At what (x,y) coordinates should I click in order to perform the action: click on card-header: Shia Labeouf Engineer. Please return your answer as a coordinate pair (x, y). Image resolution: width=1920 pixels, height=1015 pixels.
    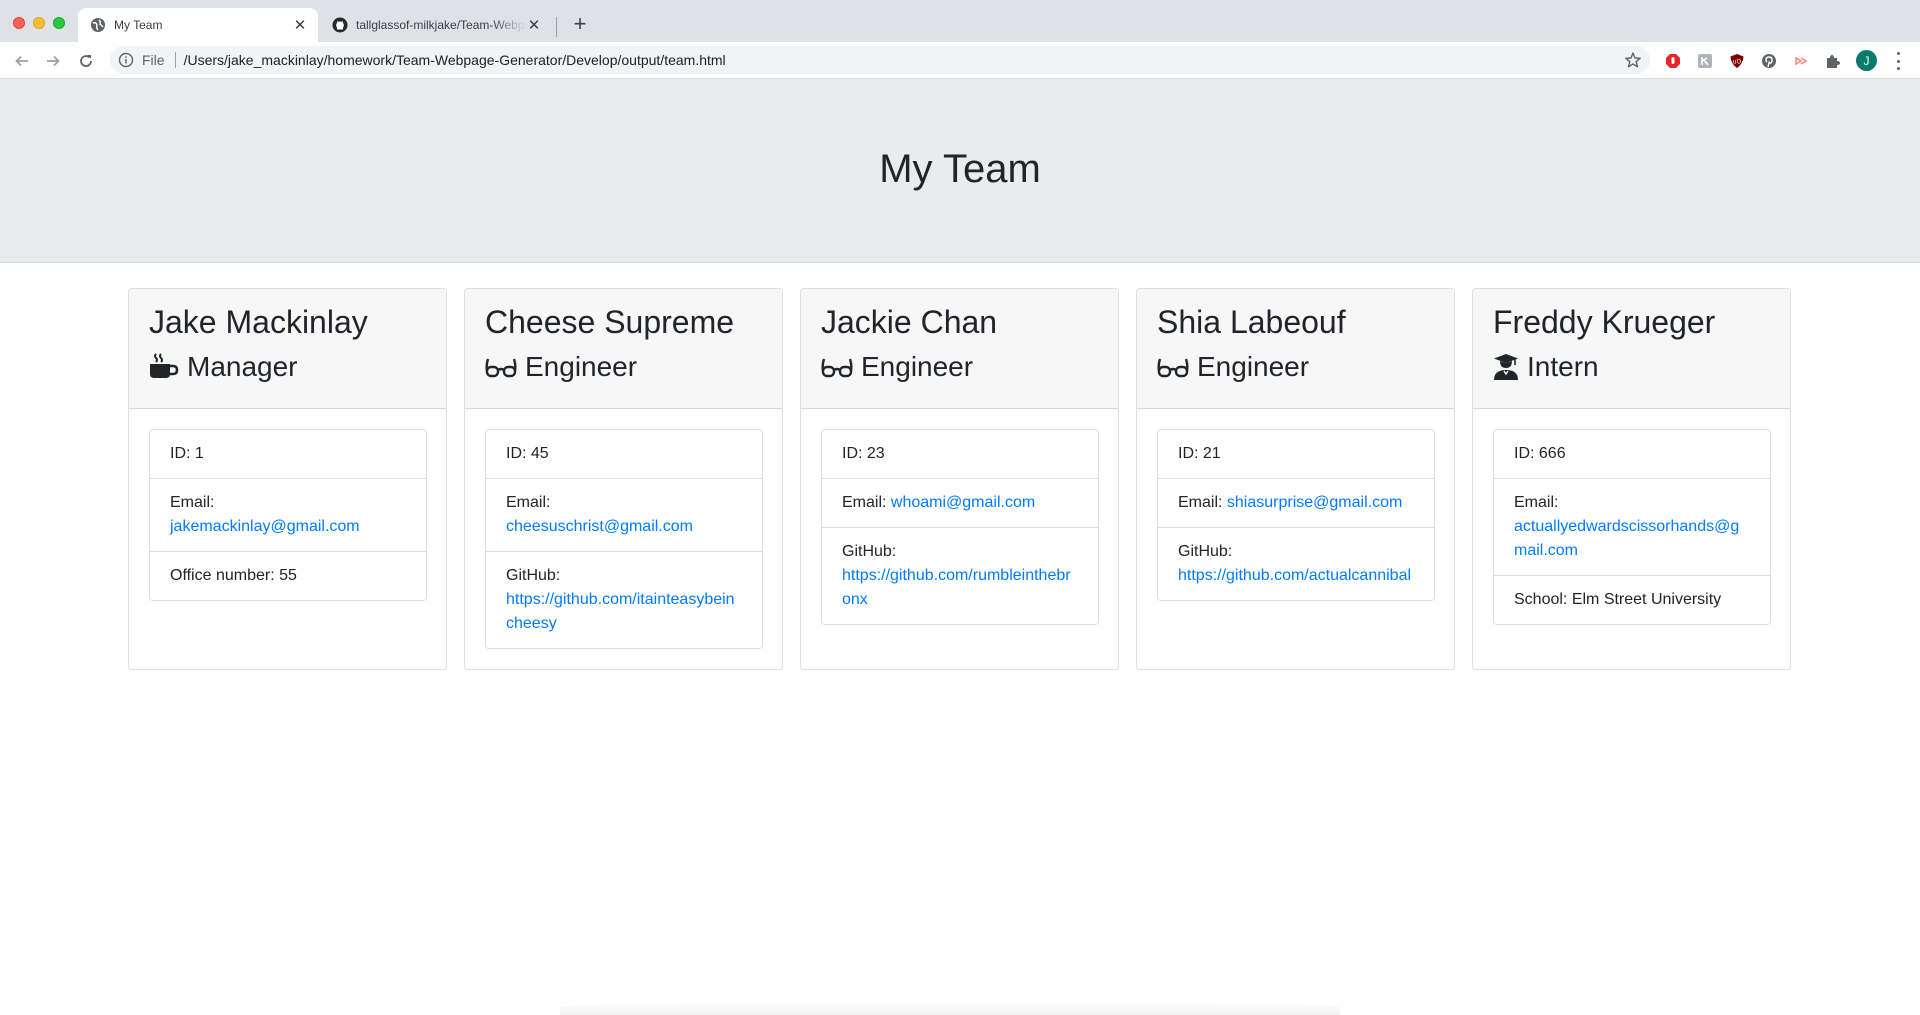
    Looking at the image, I should click on (1295, 349).